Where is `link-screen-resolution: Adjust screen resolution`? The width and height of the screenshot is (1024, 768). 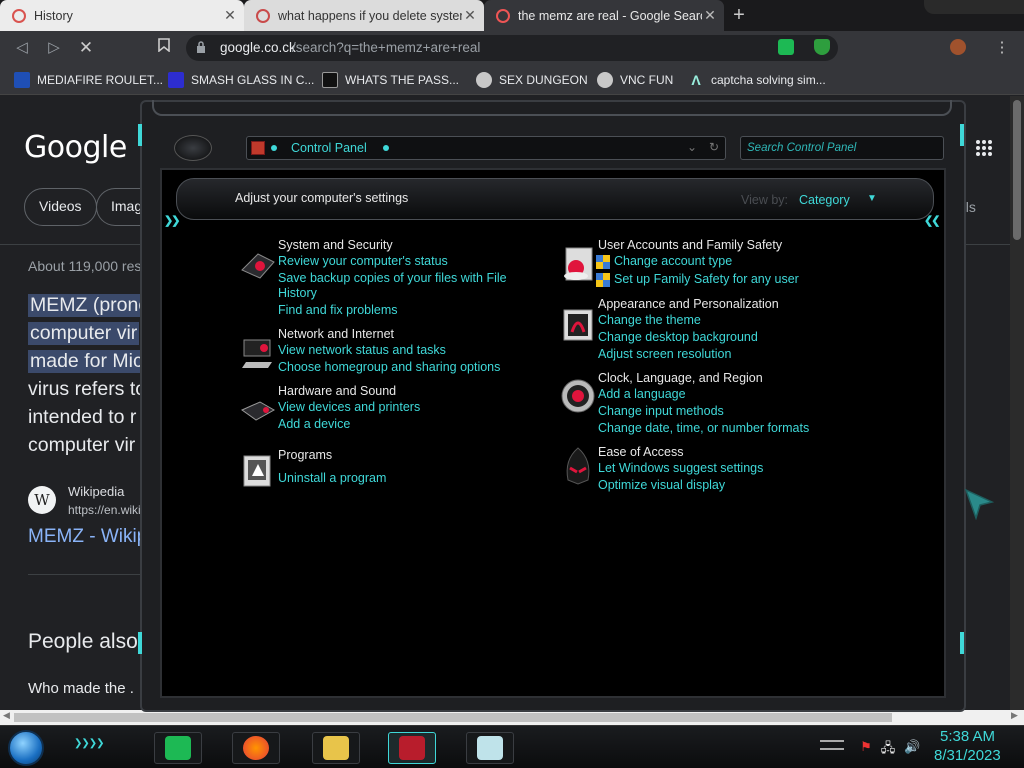
link-screen-resolution: Adjust screen resolution is located at coordinates (664, 354).